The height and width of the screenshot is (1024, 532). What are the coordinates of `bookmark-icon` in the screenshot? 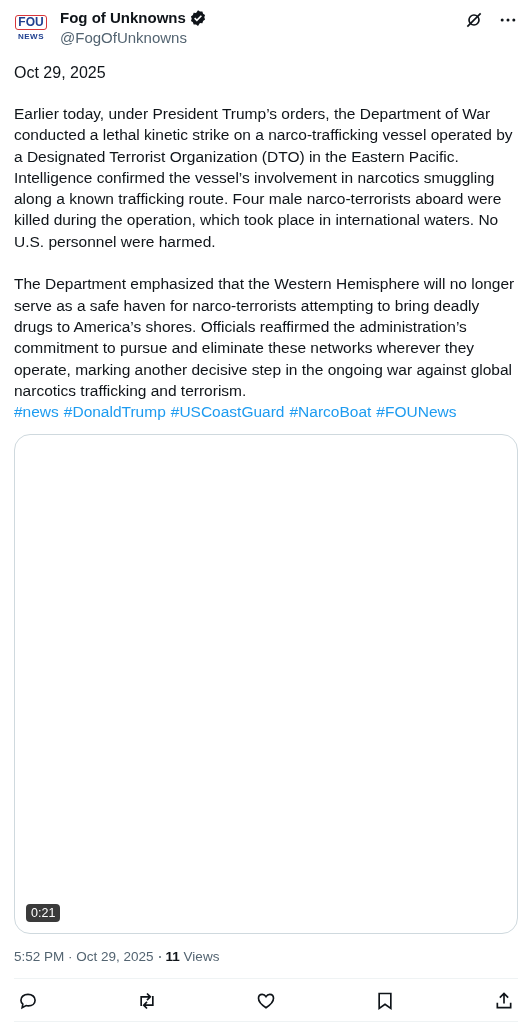 It's located at (385, 1001).